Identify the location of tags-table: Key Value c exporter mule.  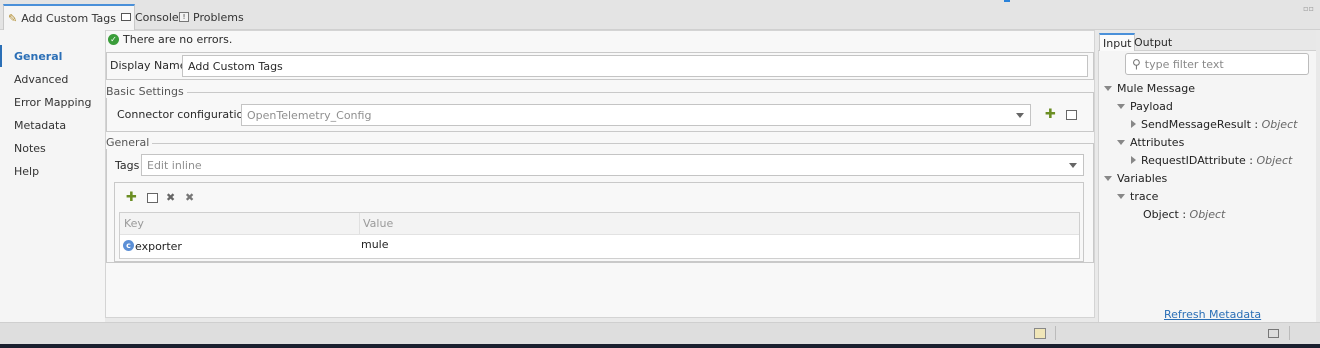
(599, 235).